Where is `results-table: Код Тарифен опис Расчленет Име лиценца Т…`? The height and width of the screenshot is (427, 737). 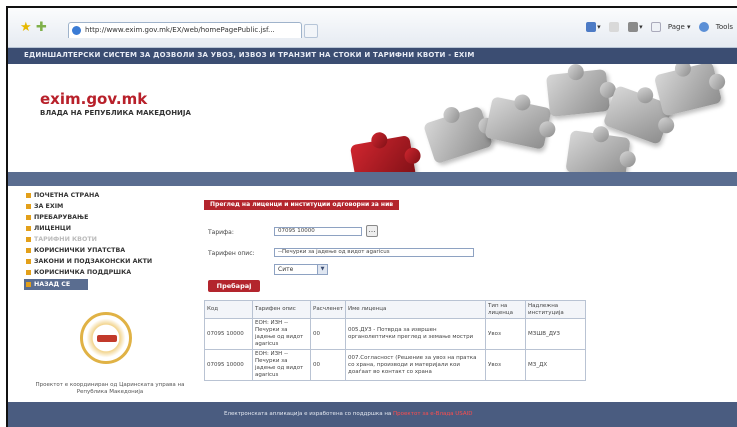
results-table: Код Тарифен опис Расчленет Име лиценца Т… is located at coordinates (395, 340).